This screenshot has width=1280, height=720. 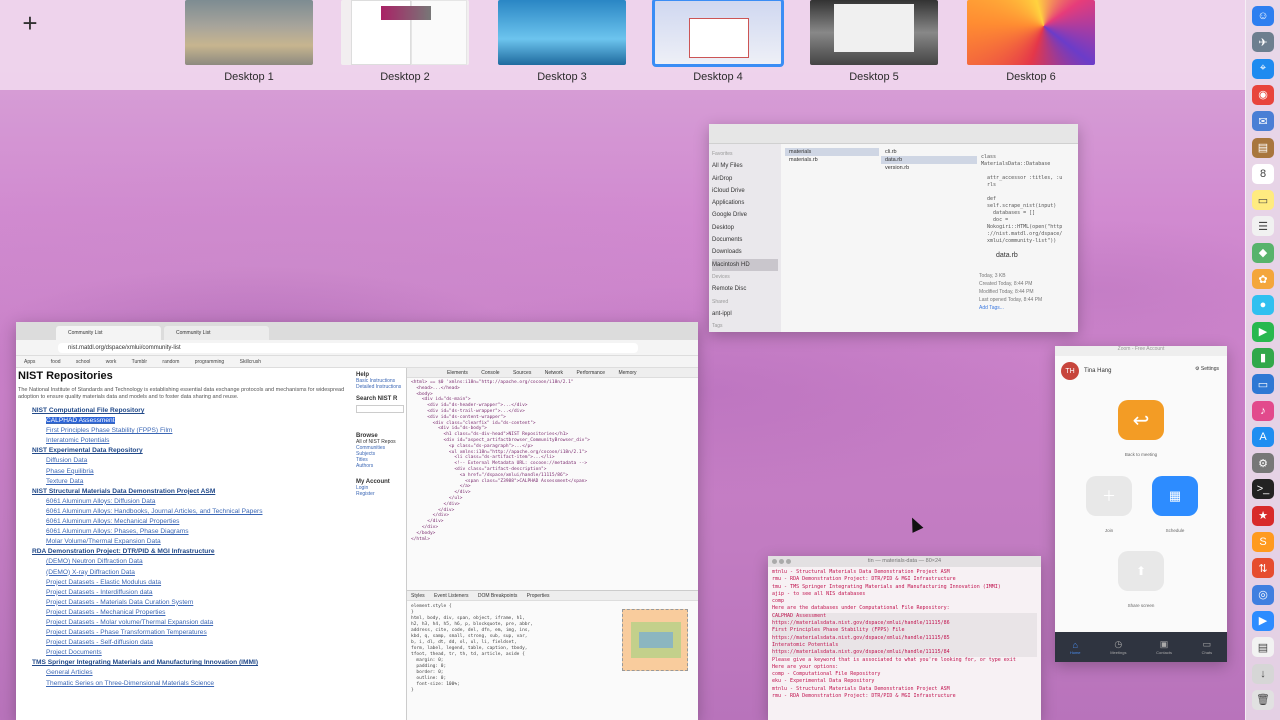 What do you see at coordinates (929, 168) in the screenshot?
I see `file-item: version.rb` at bounding box center [929, 168].